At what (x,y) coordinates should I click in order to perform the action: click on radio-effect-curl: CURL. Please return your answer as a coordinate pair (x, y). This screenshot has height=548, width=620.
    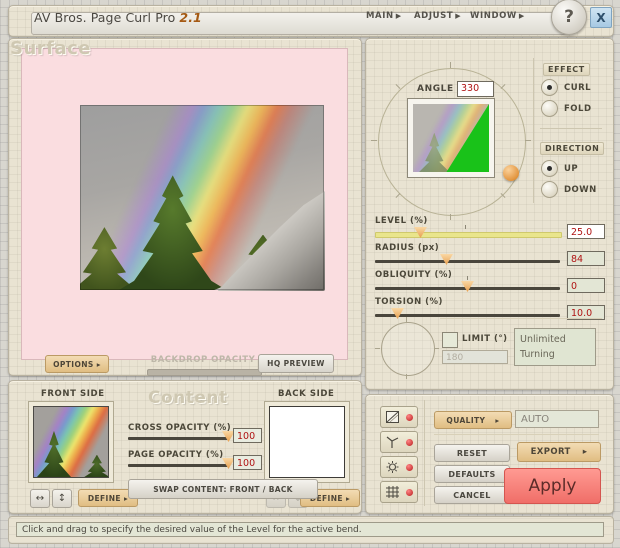
    Looking at the image, I should click on (566, 87).